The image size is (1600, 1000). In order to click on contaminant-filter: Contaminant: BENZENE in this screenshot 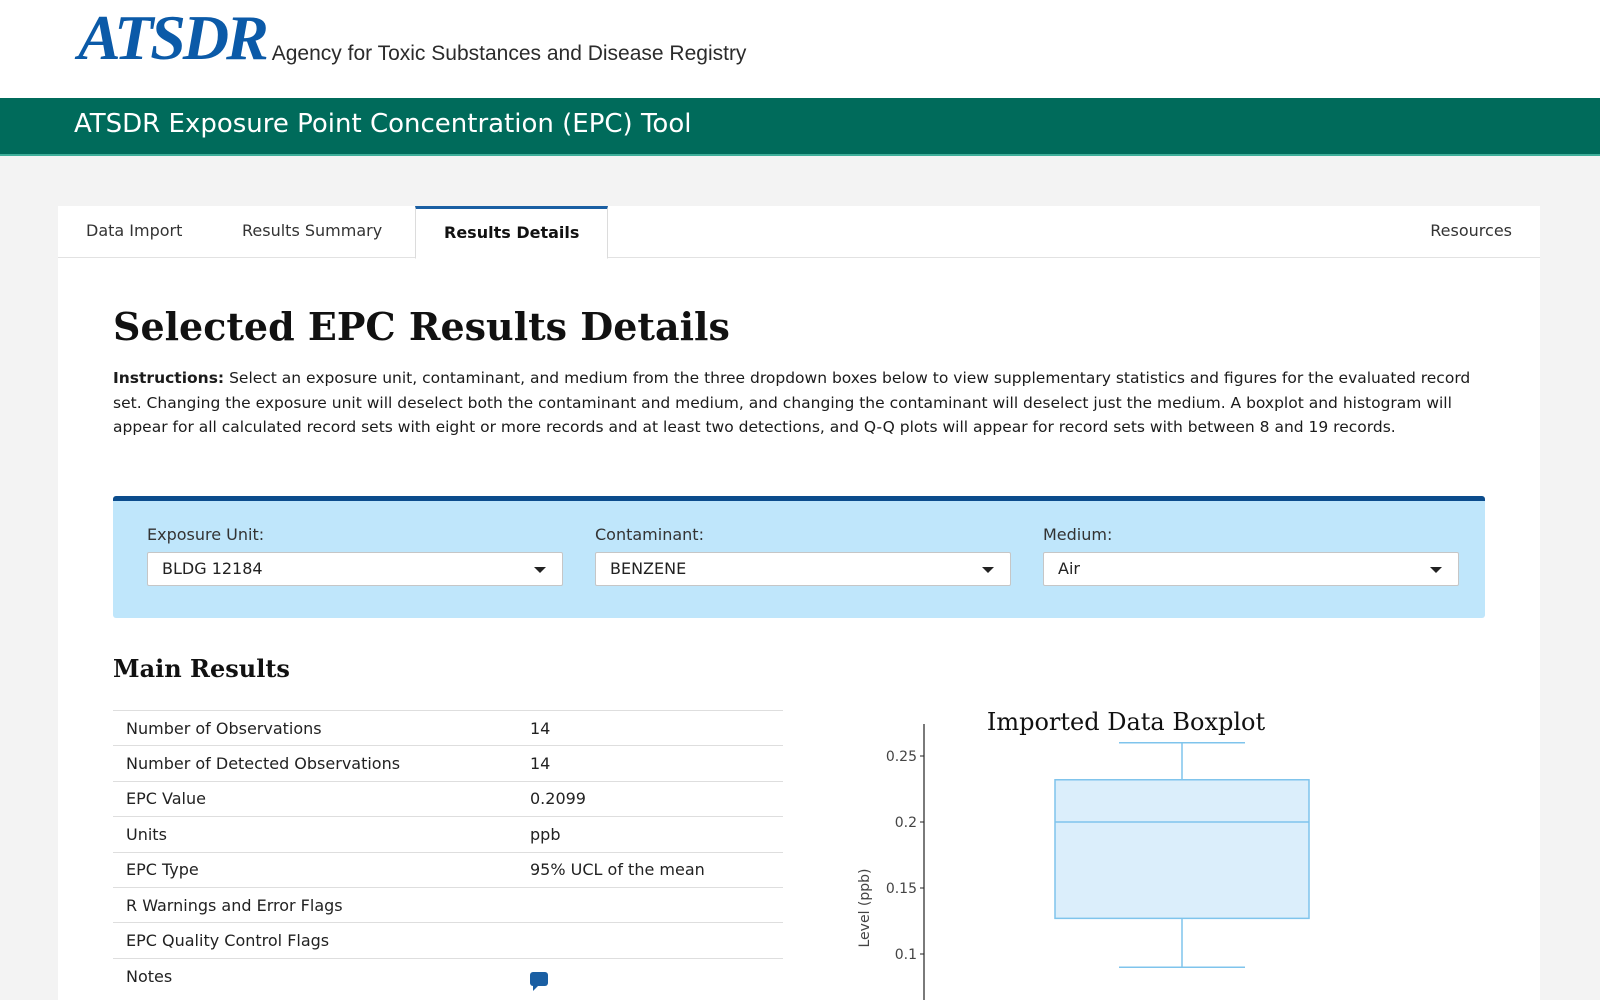, I will do `click(803, 555)`.